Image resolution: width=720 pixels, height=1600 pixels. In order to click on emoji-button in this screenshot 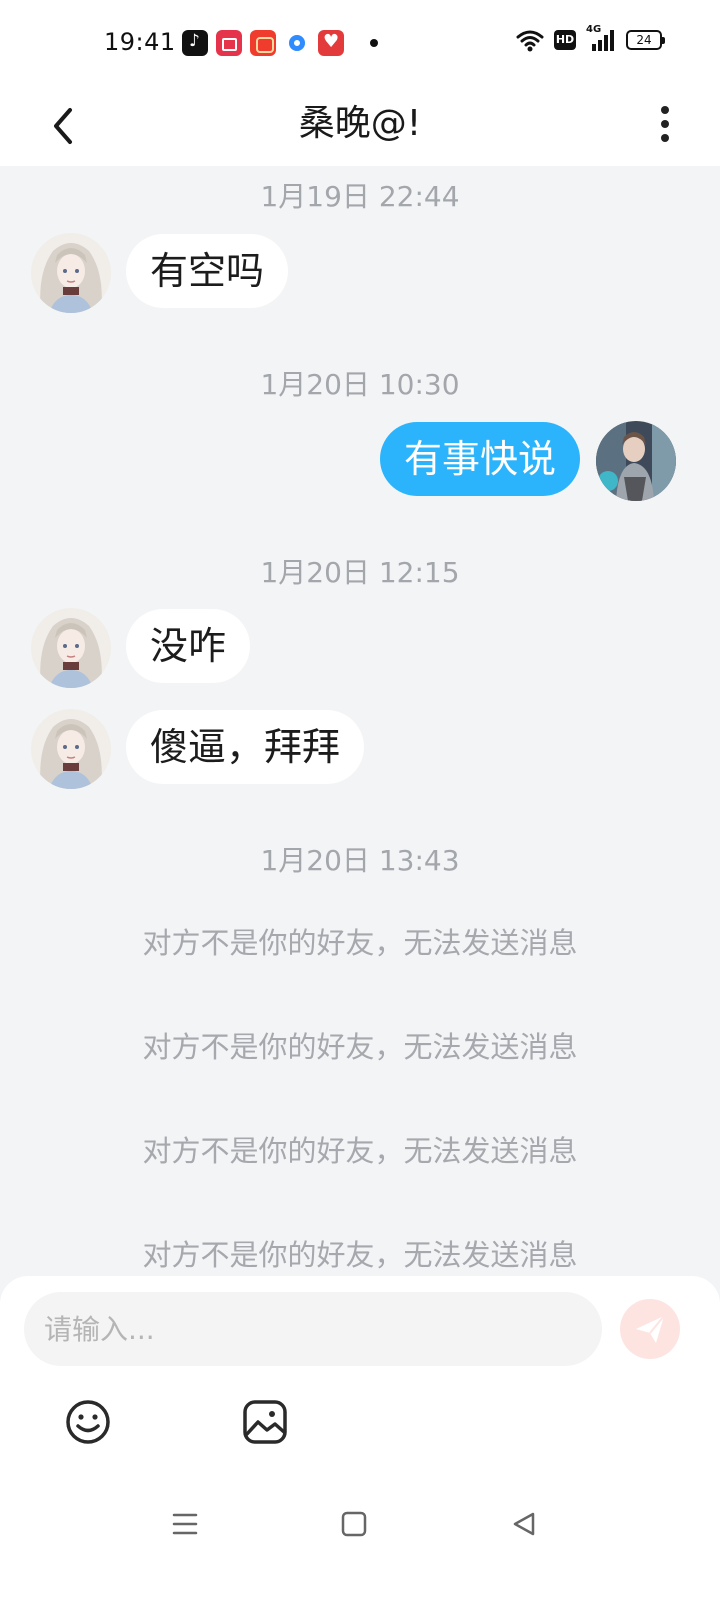, I will do `click(88, 1422)`.